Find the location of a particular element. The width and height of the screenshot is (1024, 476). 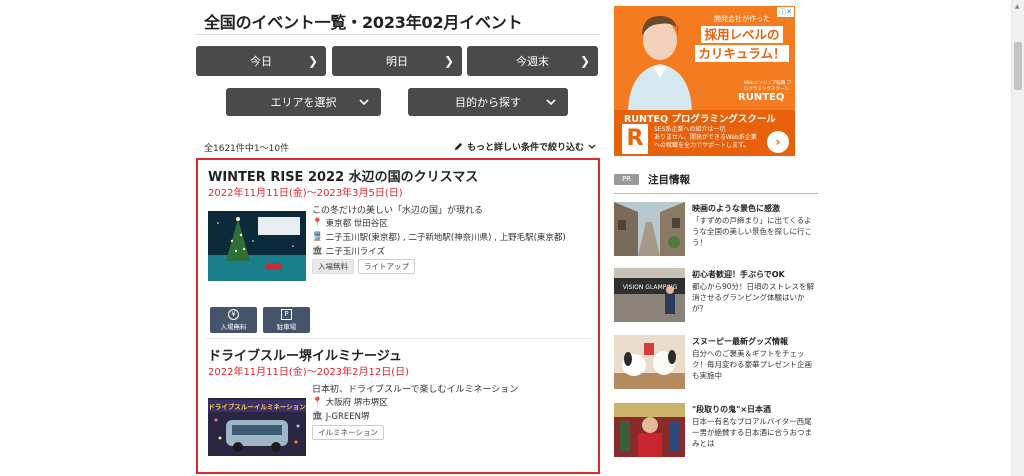

parking-icon: P is located at coordinates (286, 314).